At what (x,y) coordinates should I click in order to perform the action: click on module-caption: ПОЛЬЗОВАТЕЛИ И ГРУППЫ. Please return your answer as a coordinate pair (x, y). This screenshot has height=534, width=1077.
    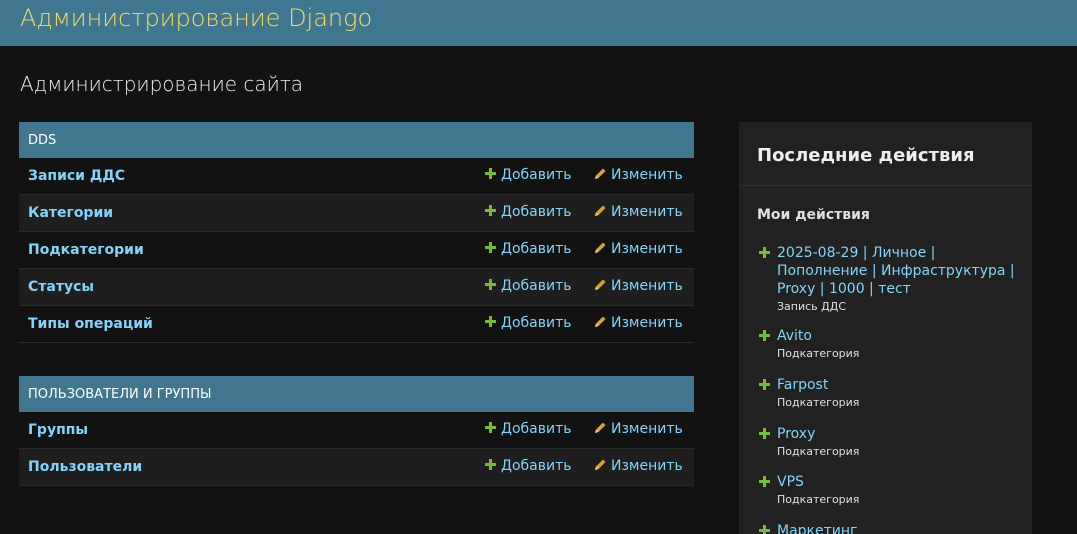
    Looking at the image, I should click on (356, 394).